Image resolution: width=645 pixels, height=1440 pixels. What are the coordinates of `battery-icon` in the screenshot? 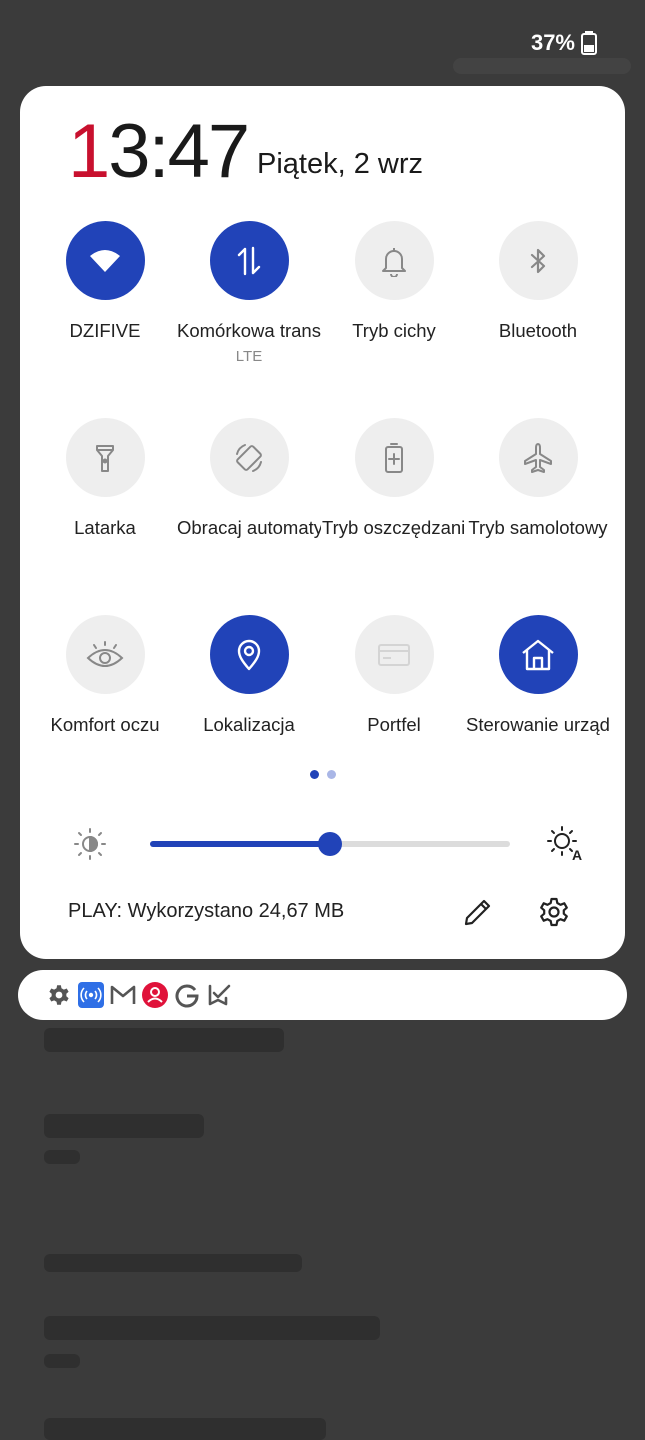 It's located at (589, 43).